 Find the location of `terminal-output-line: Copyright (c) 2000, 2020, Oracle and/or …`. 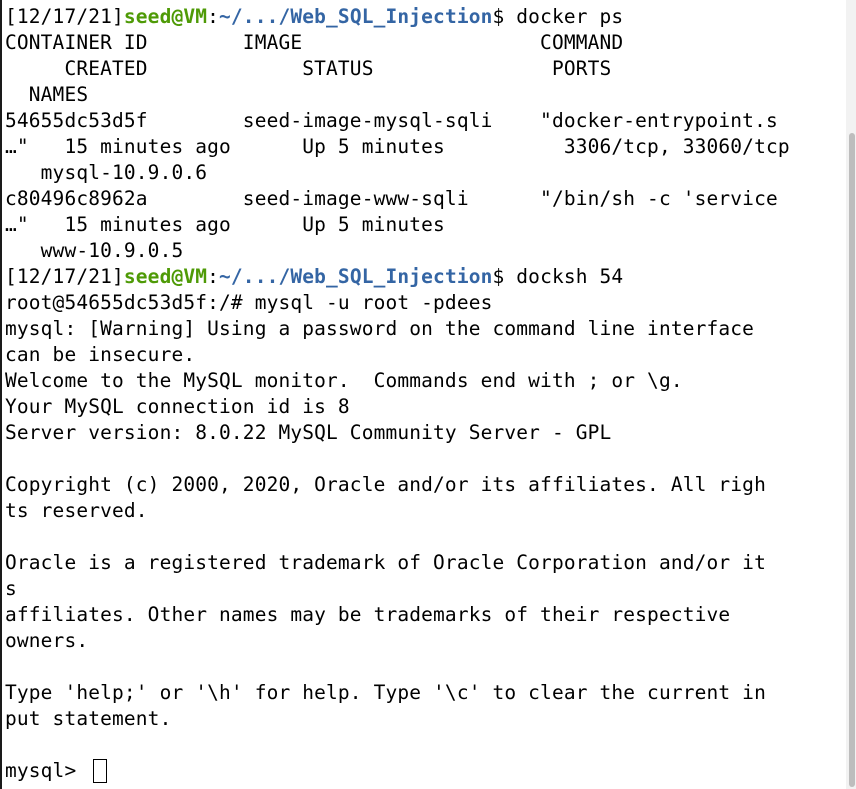

terminal-output-line: Copyright (c) 2000, 2020, Oracle and/or … is located at coordinates (385, 484).